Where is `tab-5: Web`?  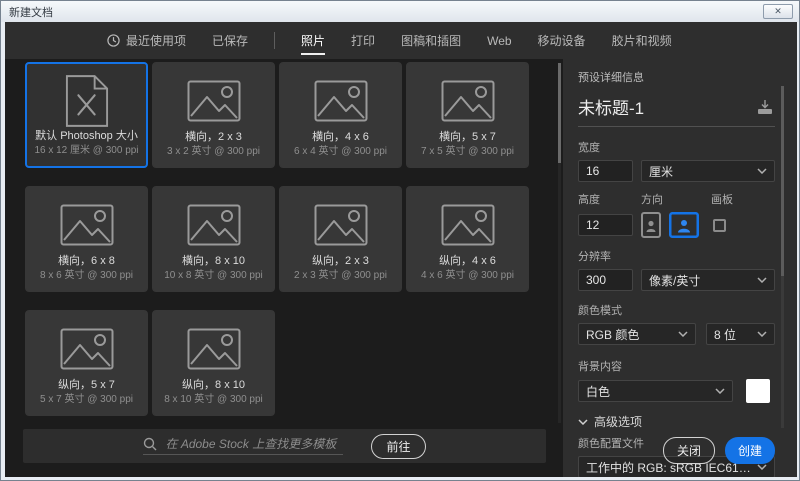
tab-5: Web is located at coordinates (499, 40).